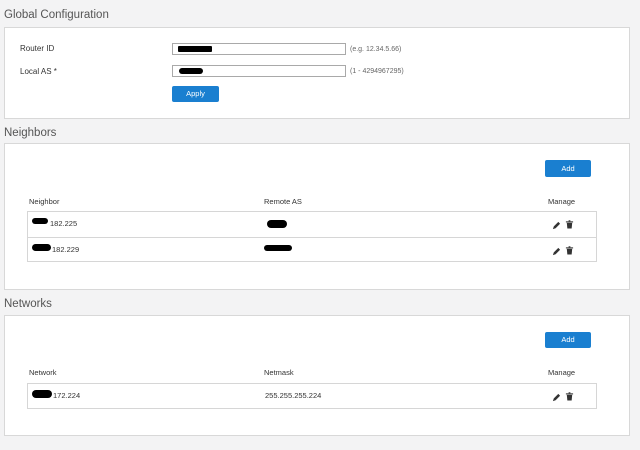 The image size is (640, 450). What do you see at coordinates (43, 372) in the screenshot?
I see `column-header-network: Network` at bounding box center [43, 372].